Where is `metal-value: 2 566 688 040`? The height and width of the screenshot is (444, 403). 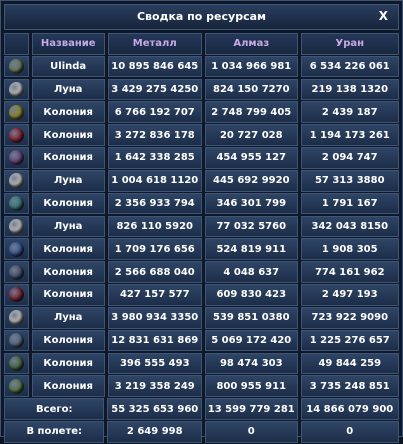
metal-value: 2 566 688 040 is located at coordinates (154, 272).